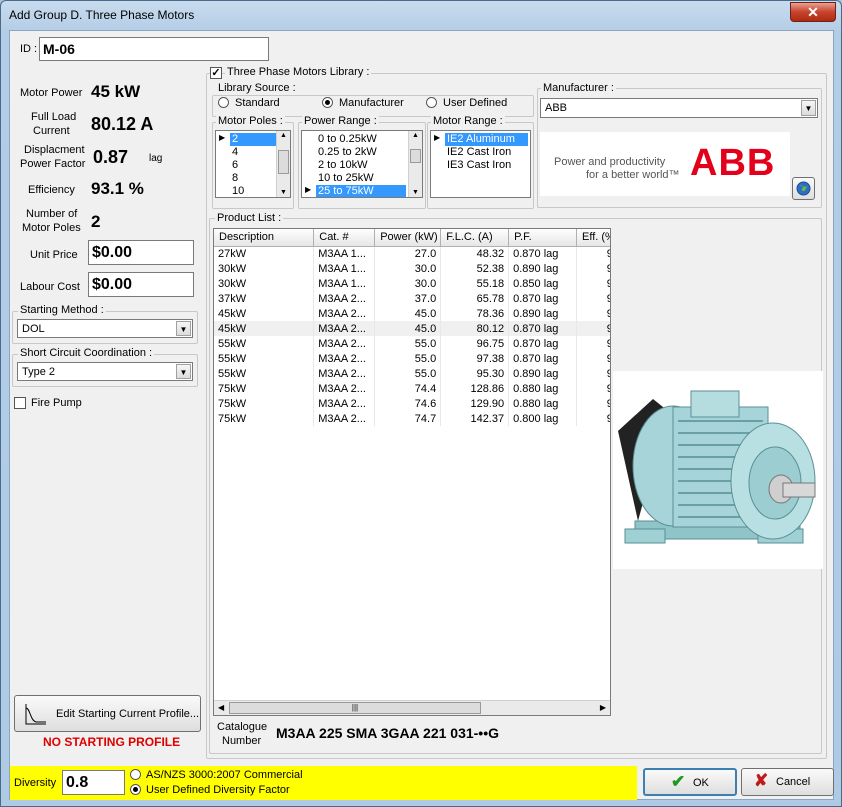 Image resolution: width=842 pixels, height=807 pixels. Describe the element at coordinates (412, 328) in the screenshot. I see `table-row: 45kWM3AA 2...45.080.120.870 lag93` at that location.